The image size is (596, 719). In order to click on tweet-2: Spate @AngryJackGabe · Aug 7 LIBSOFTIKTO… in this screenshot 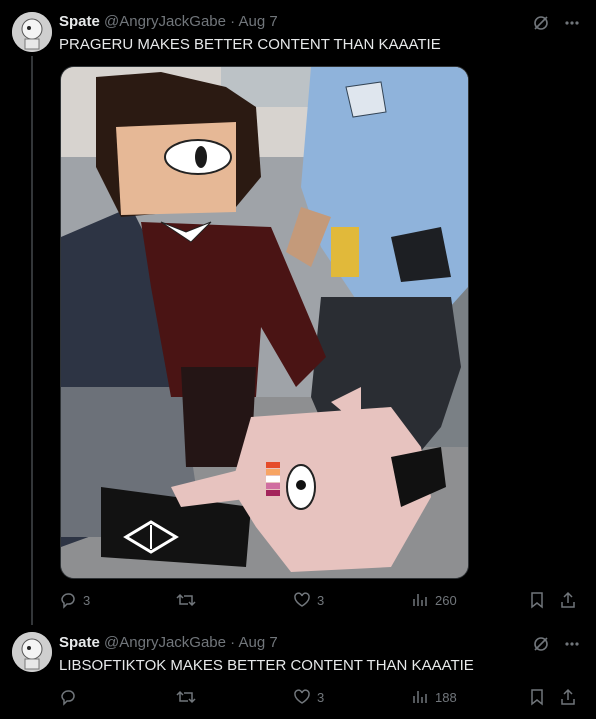, I will do `click(298, 672)`.